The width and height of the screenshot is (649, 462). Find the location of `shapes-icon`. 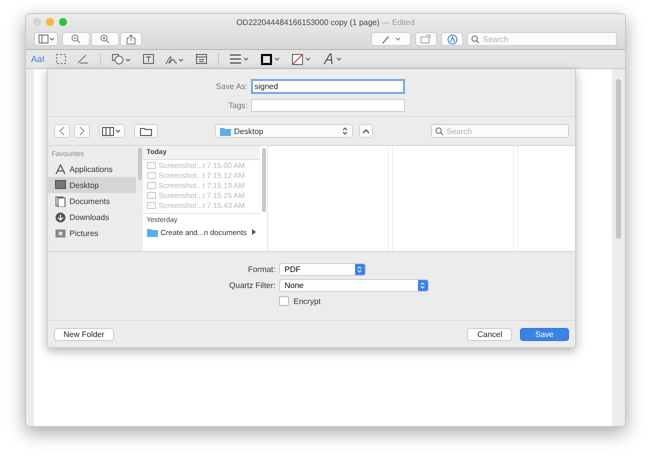

shapes-icon is located at coordinates (122, 59).